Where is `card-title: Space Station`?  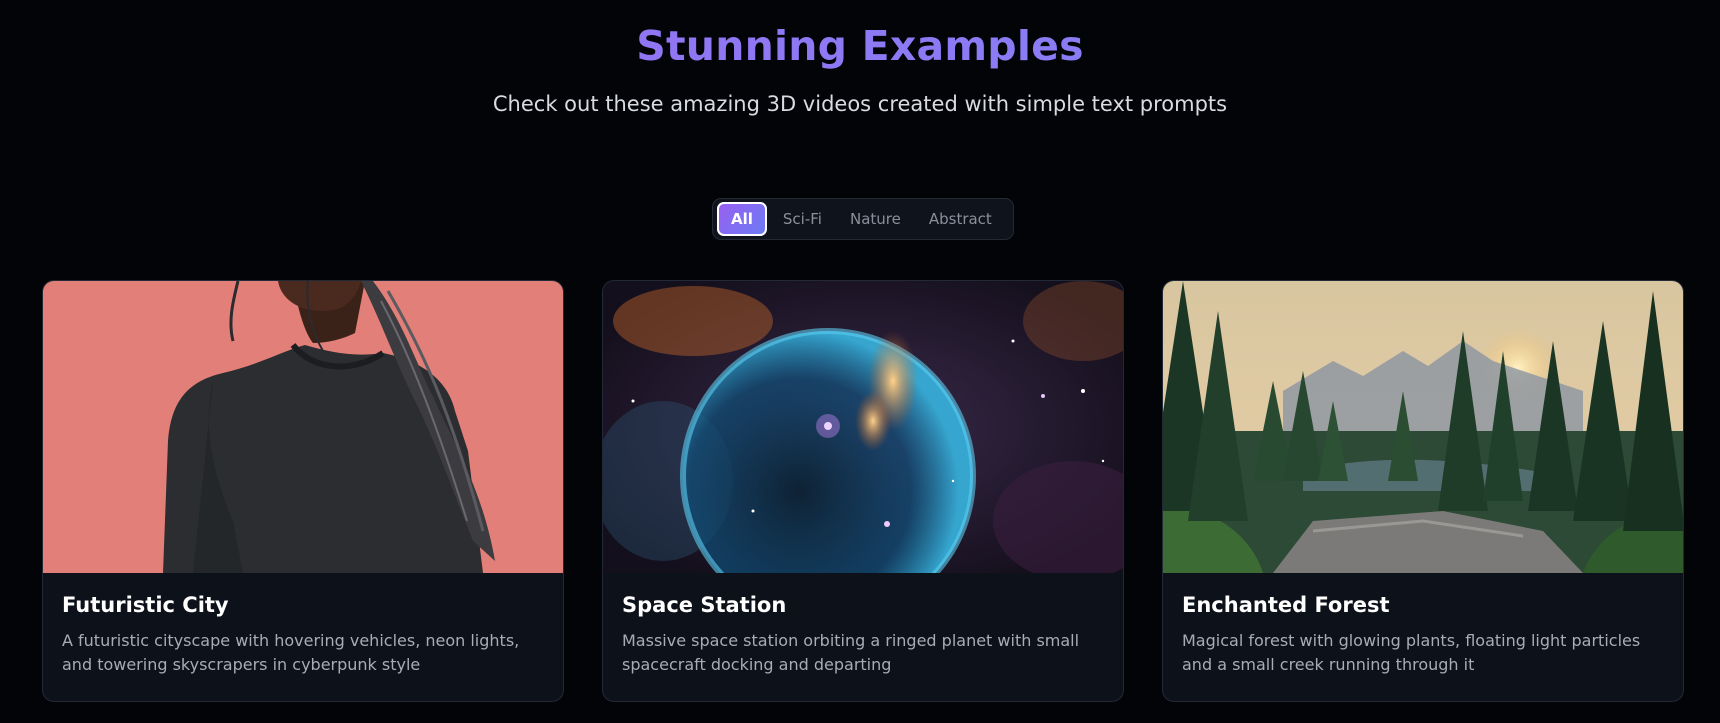
card-title: Space Station is located at coordinates (704, 605).